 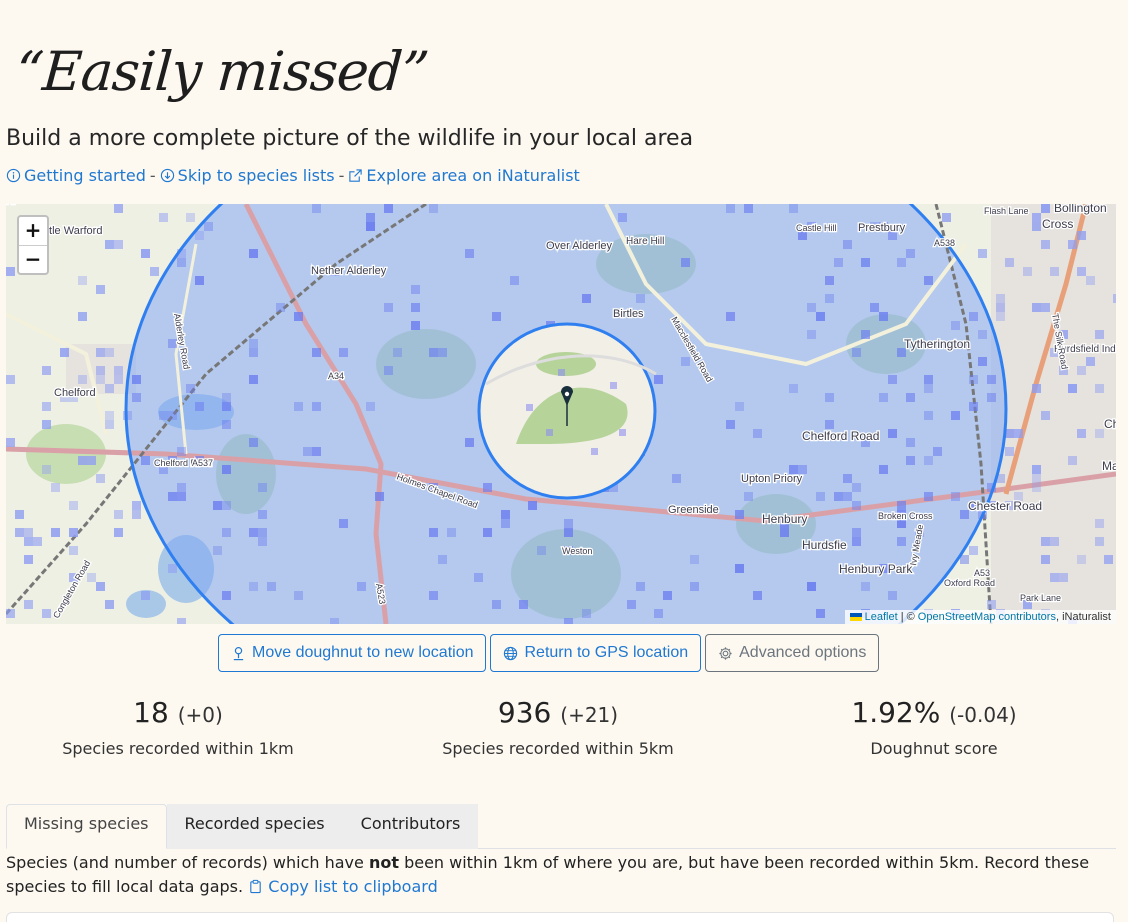 I want to click on place-label: Macclesfield, so click(x=1109, y=466).